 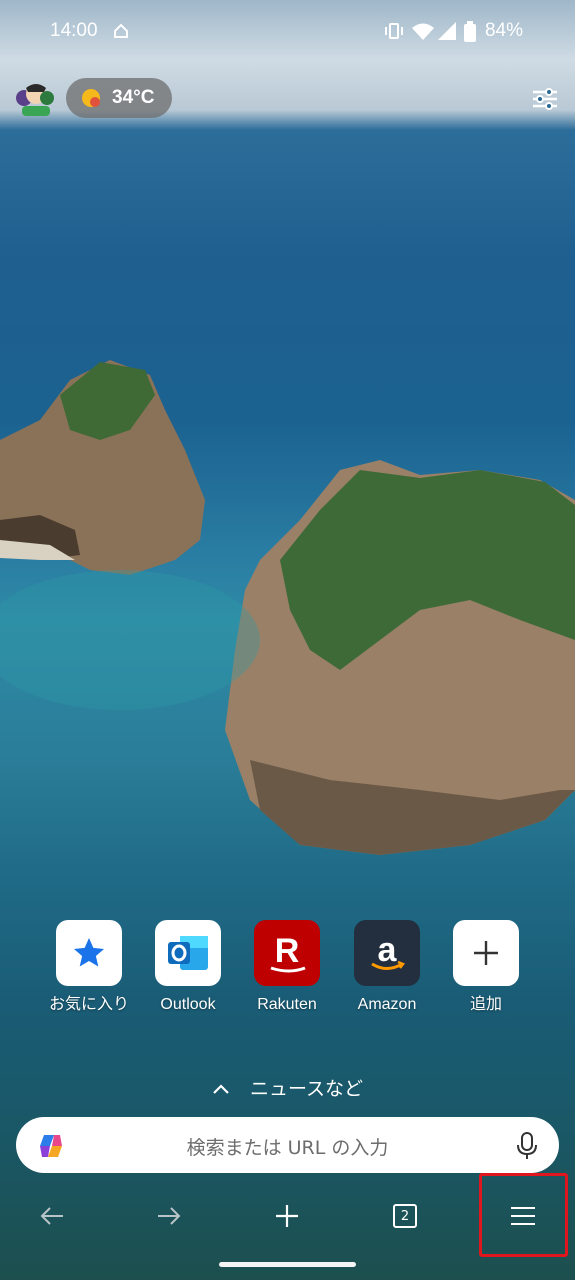 I want to click on new-tab-button, so click(x=287, y=1216).